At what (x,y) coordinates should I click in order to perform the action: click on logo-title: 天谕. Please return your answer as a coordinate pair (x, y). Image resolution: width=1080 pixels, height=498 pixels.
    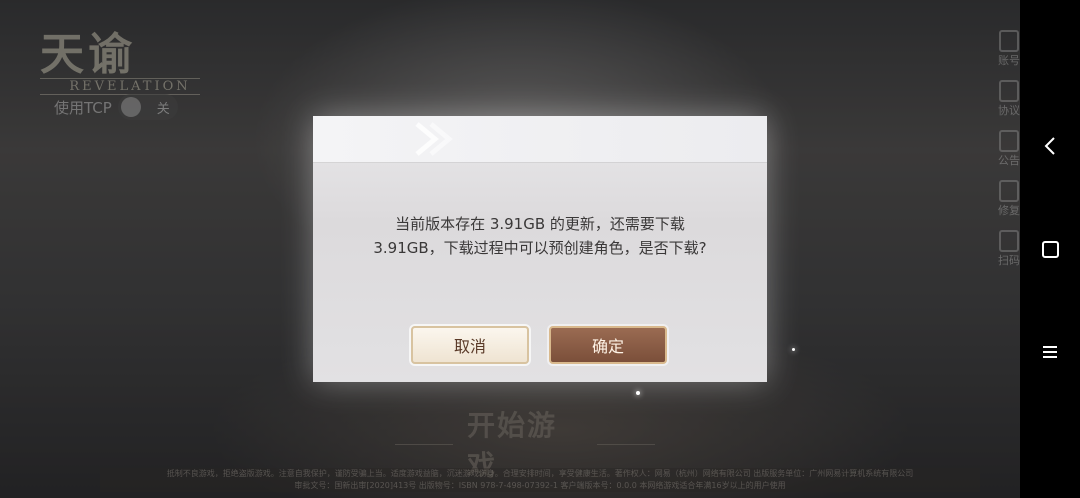
    Looking at the image, I should click on (88, 54).